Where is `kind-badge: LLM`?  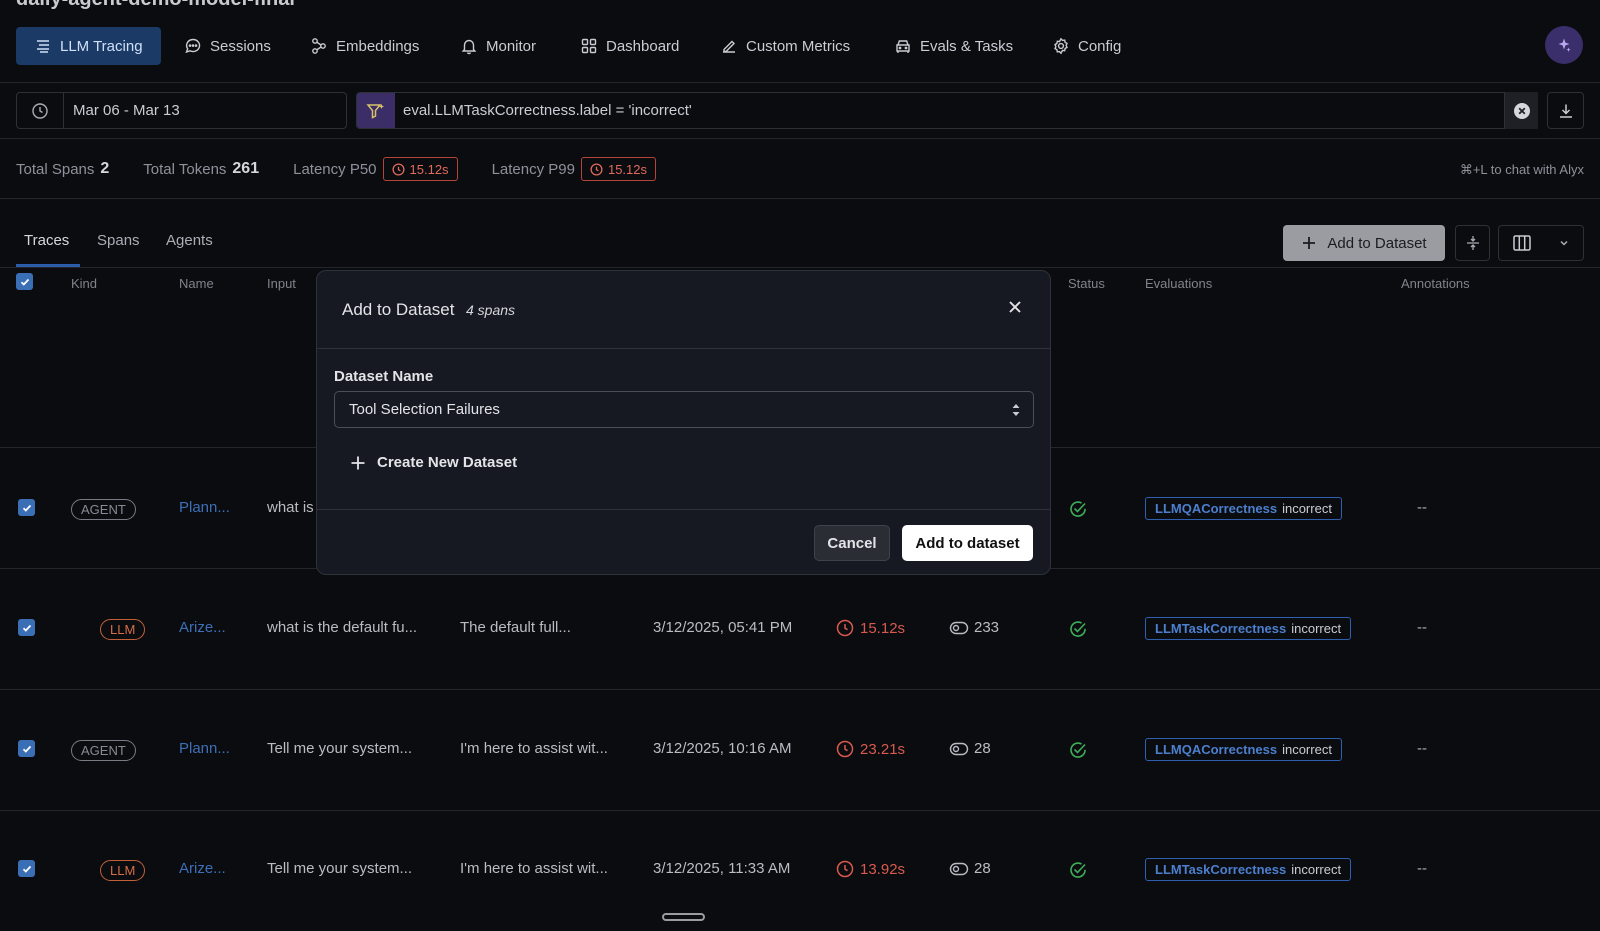
kind-badge: LLM is located at coordinates (123, 629).